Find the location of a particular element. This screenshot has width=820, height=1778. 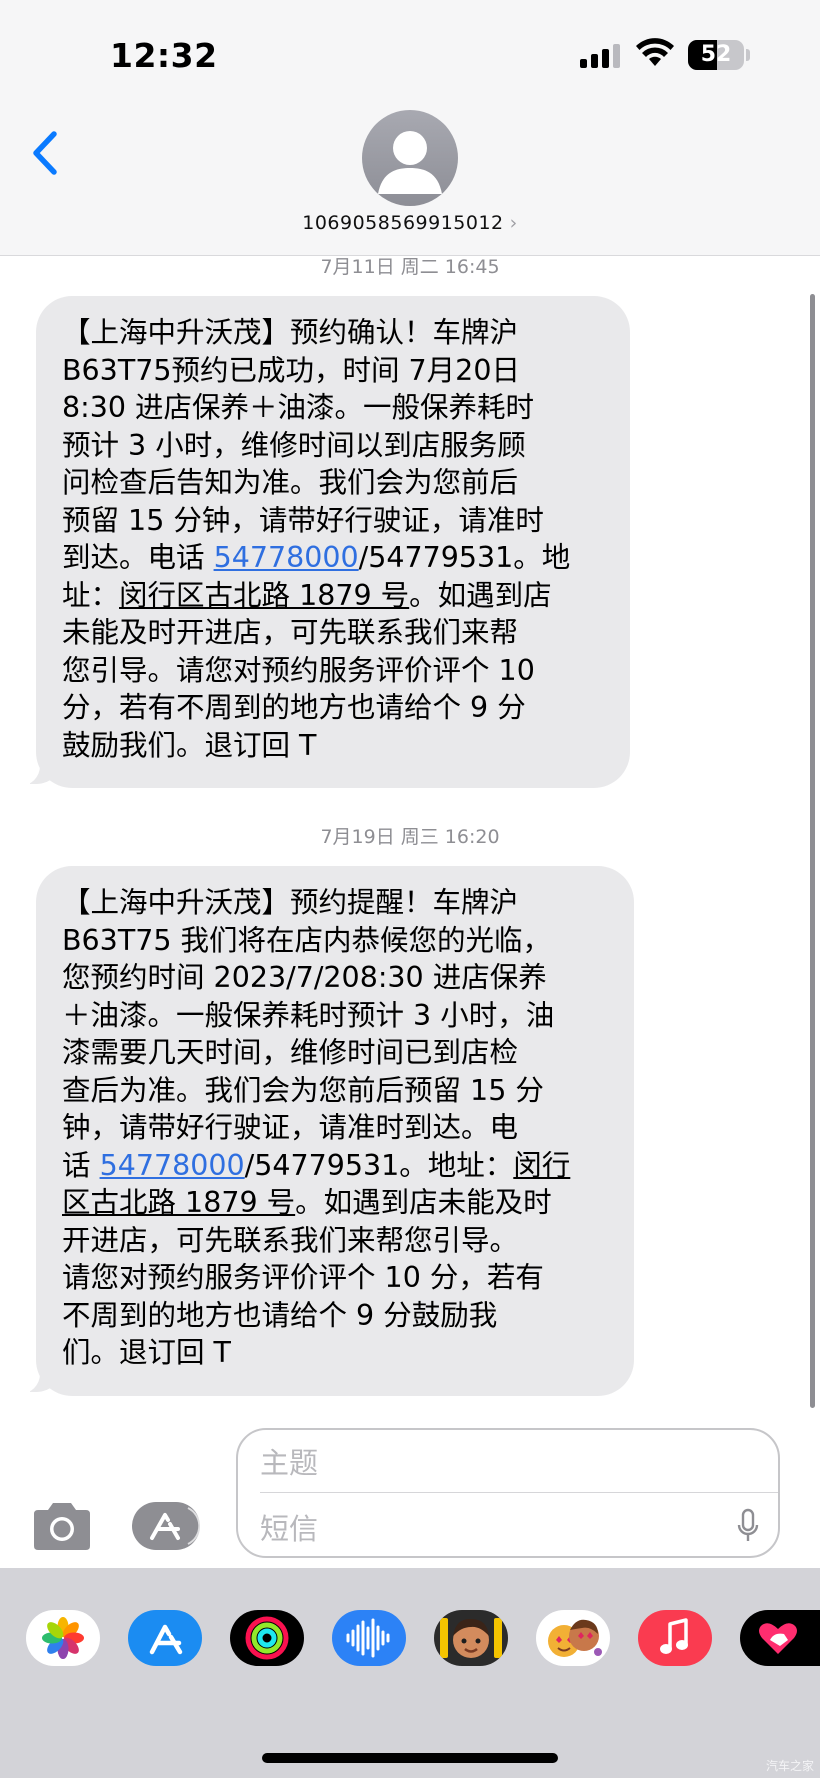

contact-name: 1069058569915012 › is located at coordinates (410, 223).